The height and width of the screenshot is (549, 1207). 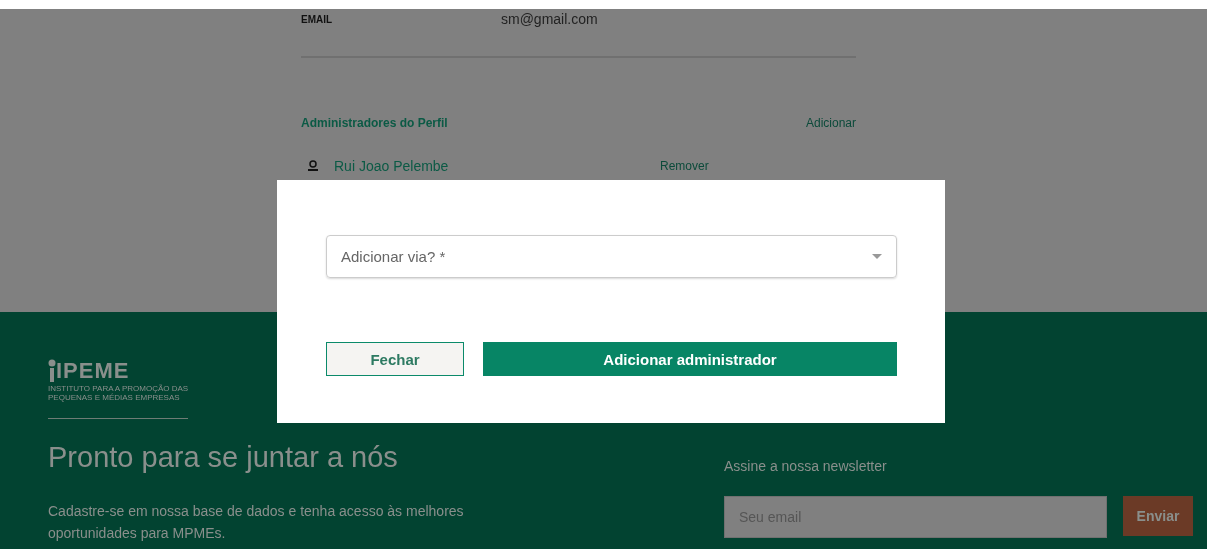 What do you see at coordinates (877, 256) in the screenshot?
I see `dropdown-caret-icon` at bounding box center [877, 256].